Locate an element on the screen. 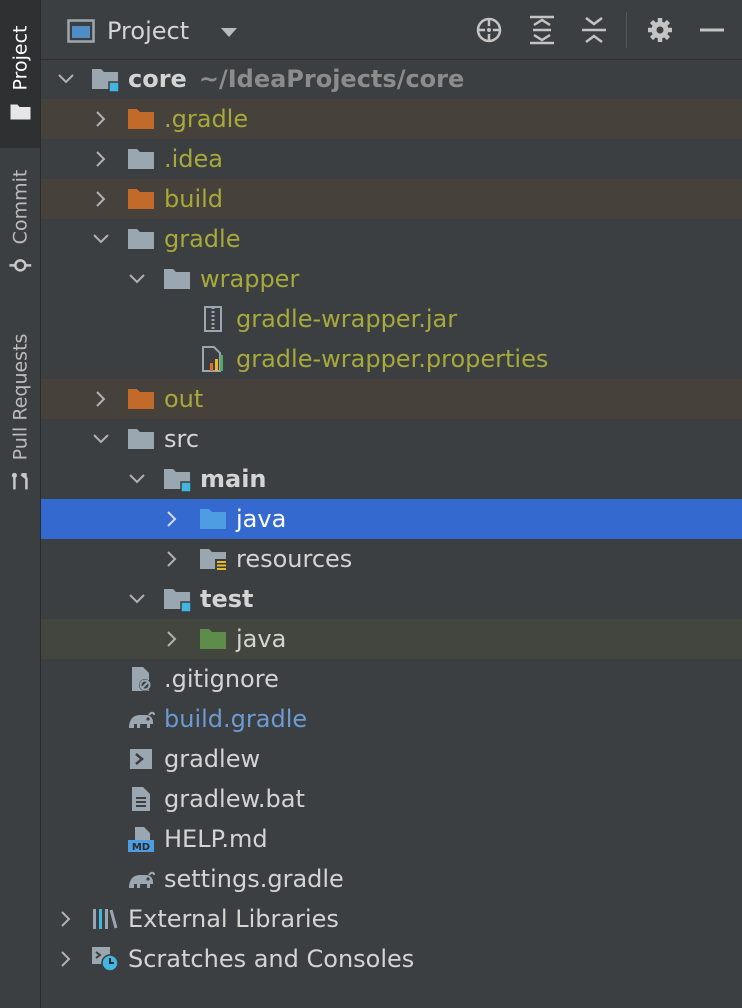 This screenshot has width=742, height=1008. tree-row-gradle-dir: .gradle is located at coordinates (391, 119).